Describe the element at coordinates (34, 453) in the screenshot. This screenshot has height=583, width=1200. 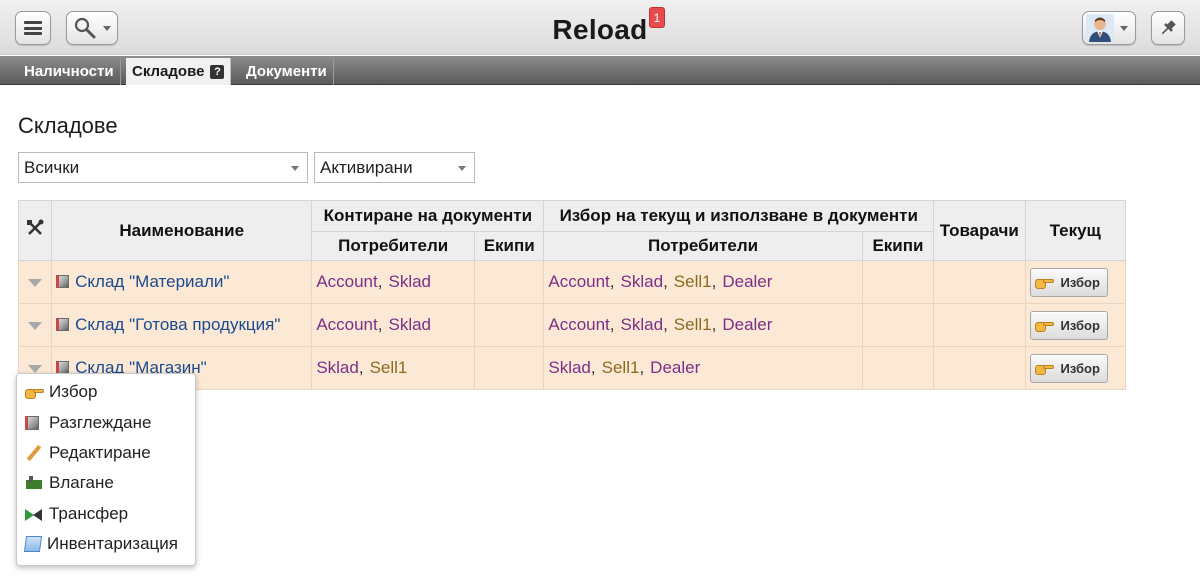
I see `pencil-icon` at that location.